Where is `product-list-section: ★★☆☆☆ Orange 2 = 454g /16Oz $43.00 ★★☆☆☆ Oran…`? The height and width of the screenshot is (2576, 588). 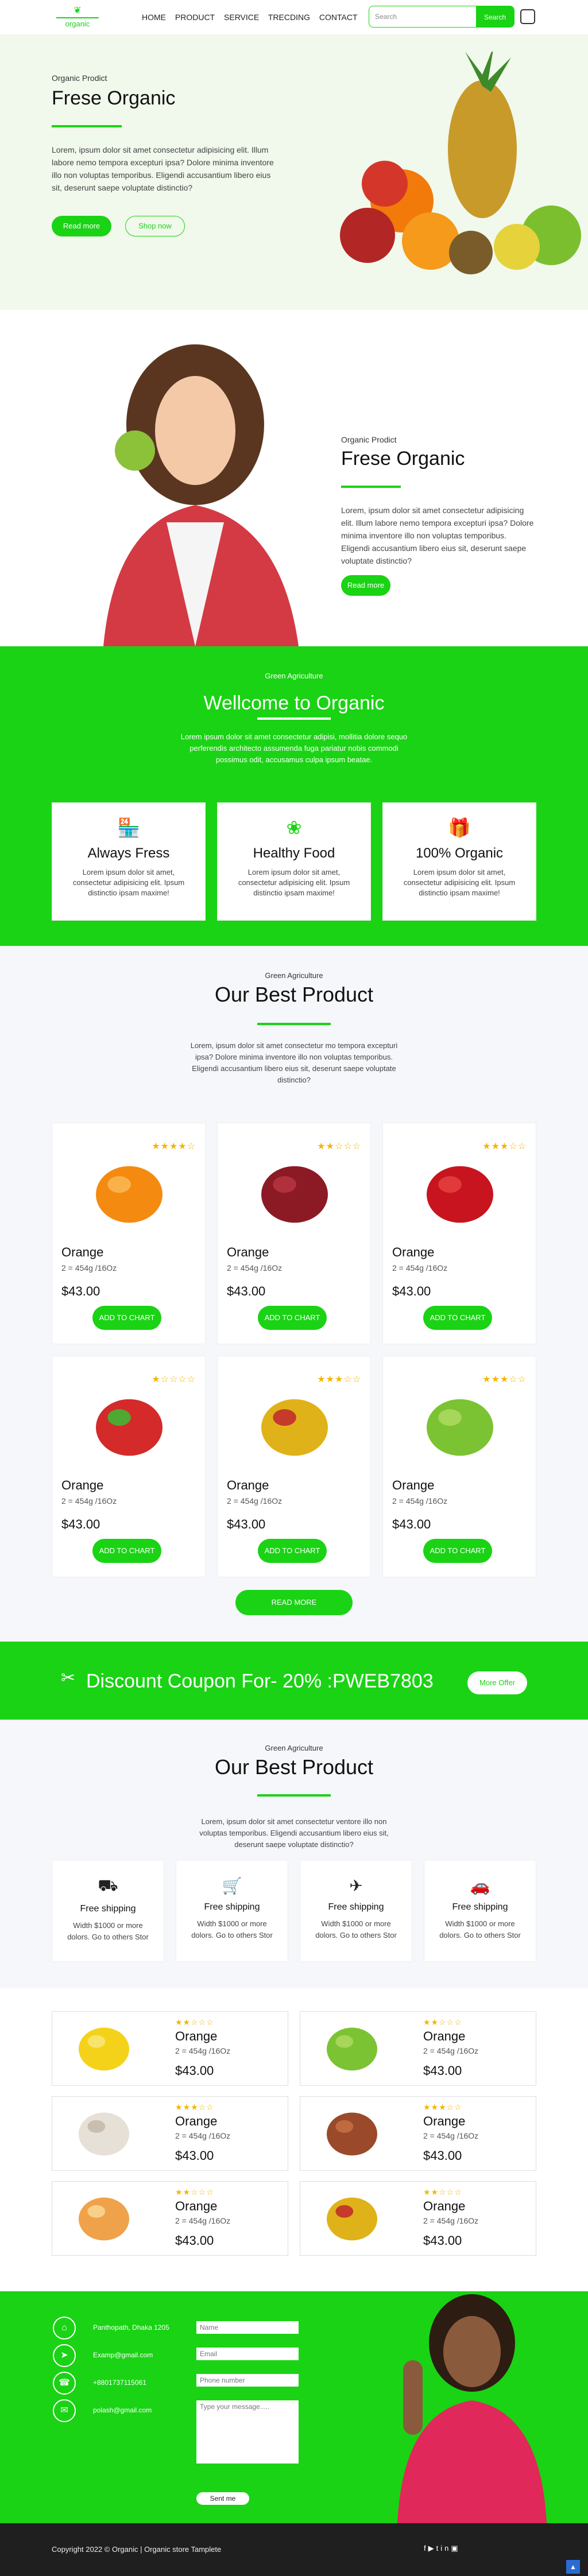 product-list-section: ★★☆☆☆ Orange 2 = 454g /16Oz $43.00 ★★☆☆☆ Oran… is located at coordinates (294, 2139).